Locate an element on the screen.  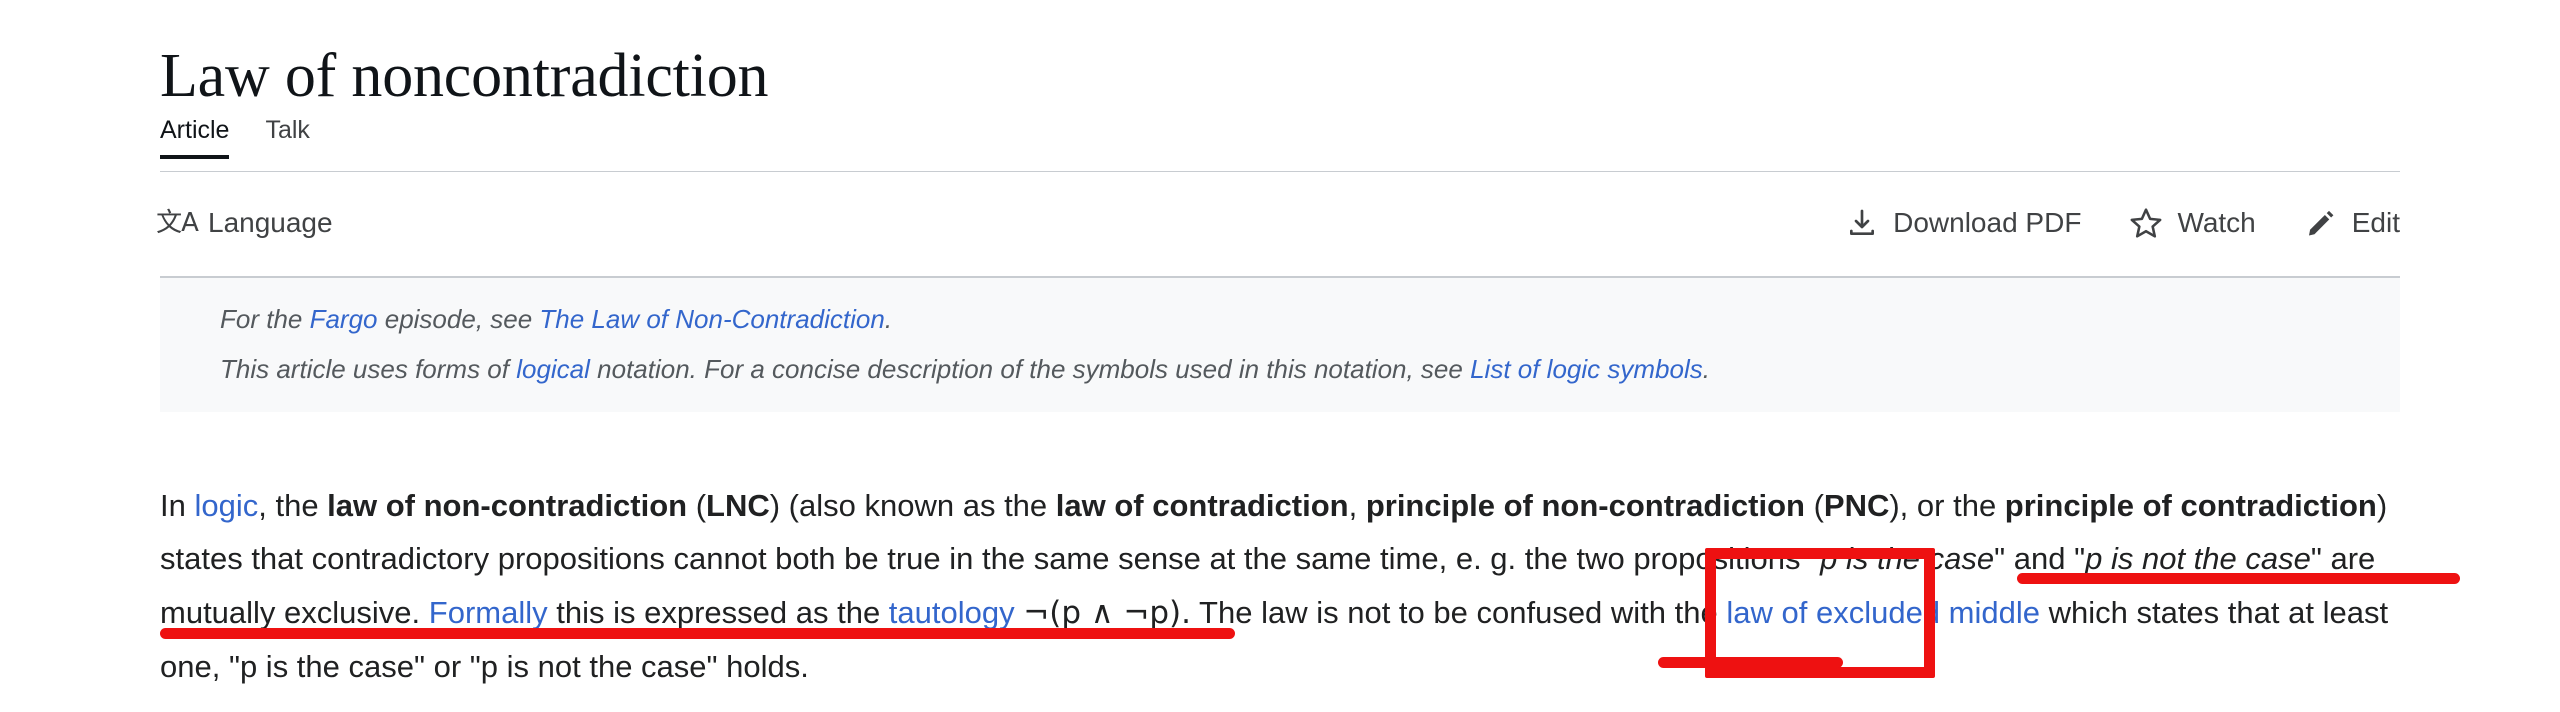
paragraph-text: " and " is located at coordinates (2040, 559).